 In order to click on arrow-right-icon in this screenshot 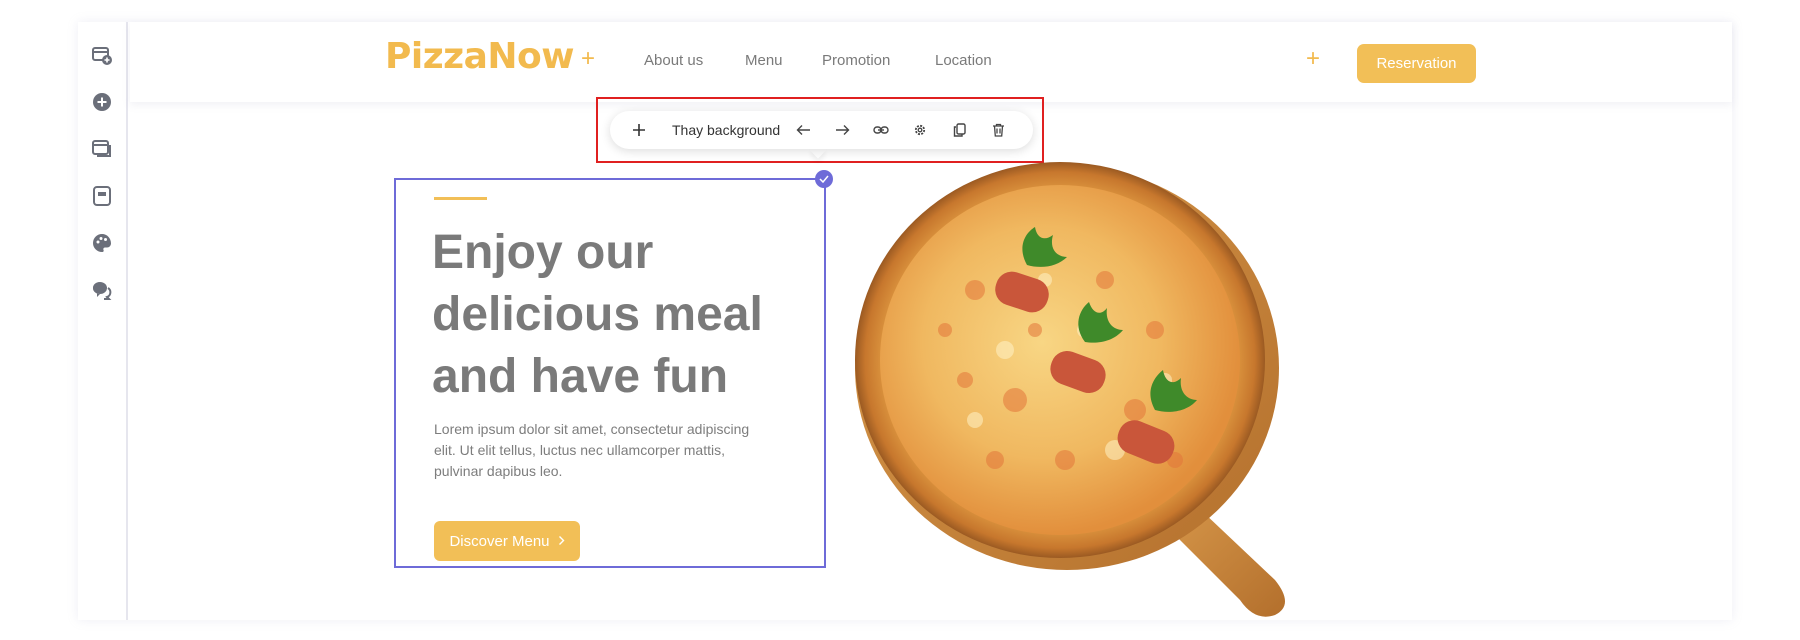, I will do `click(842, 130)`.